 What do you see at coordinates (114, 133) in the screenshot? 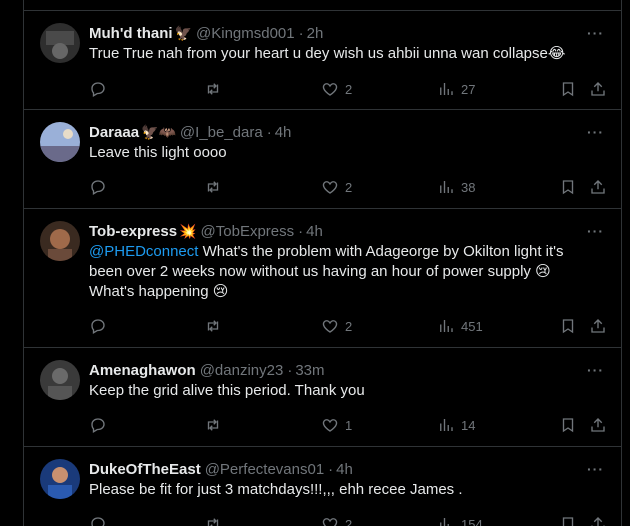
I see `display-name: Daraaa` at bounding box center [114, 133].